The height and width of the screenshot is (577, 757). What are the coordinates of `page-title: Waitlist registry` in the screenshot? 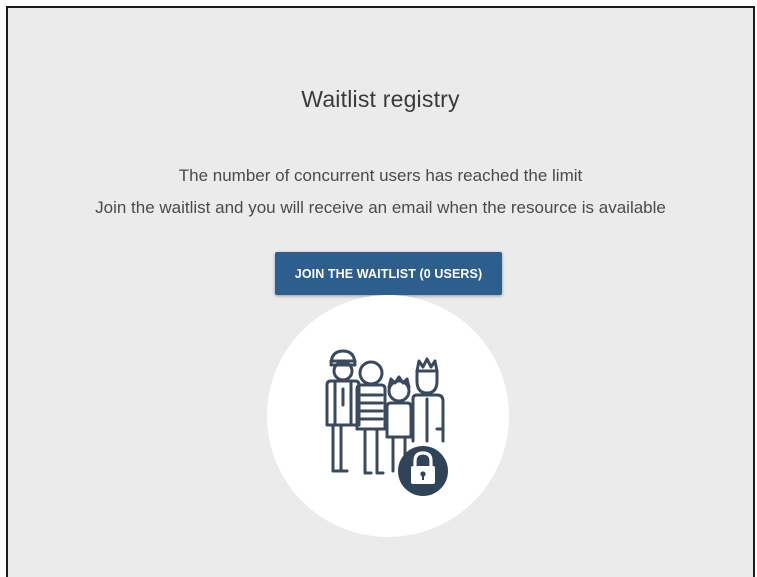 It's located at (380, 99).